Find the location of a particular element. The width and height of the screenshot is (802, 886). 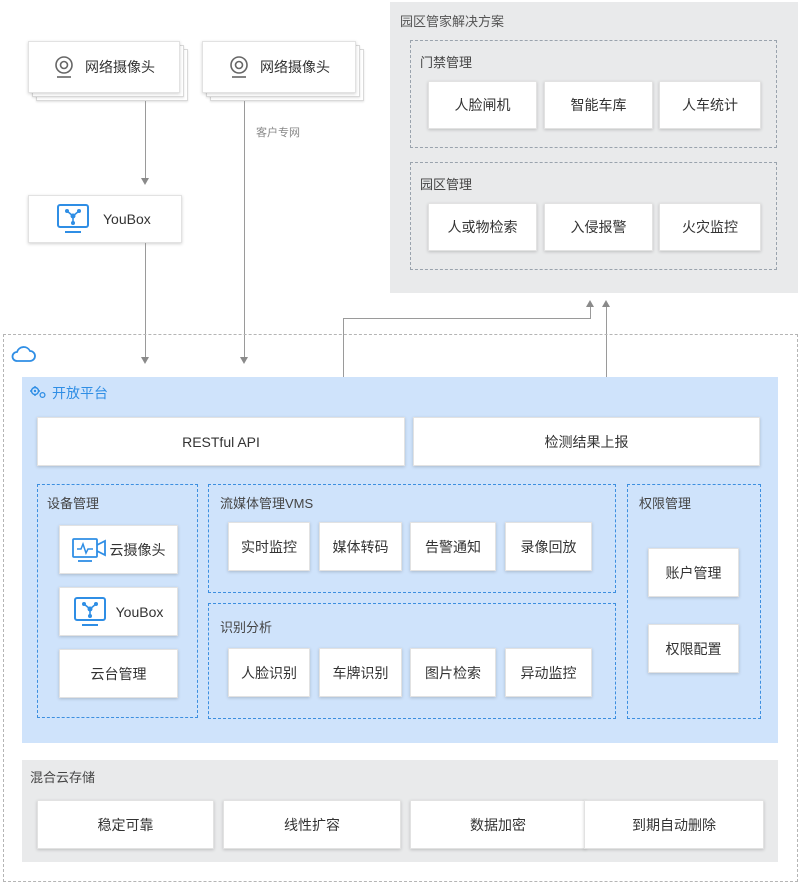

youbox-device-card: YouBox is located at coordinates (118, 611).